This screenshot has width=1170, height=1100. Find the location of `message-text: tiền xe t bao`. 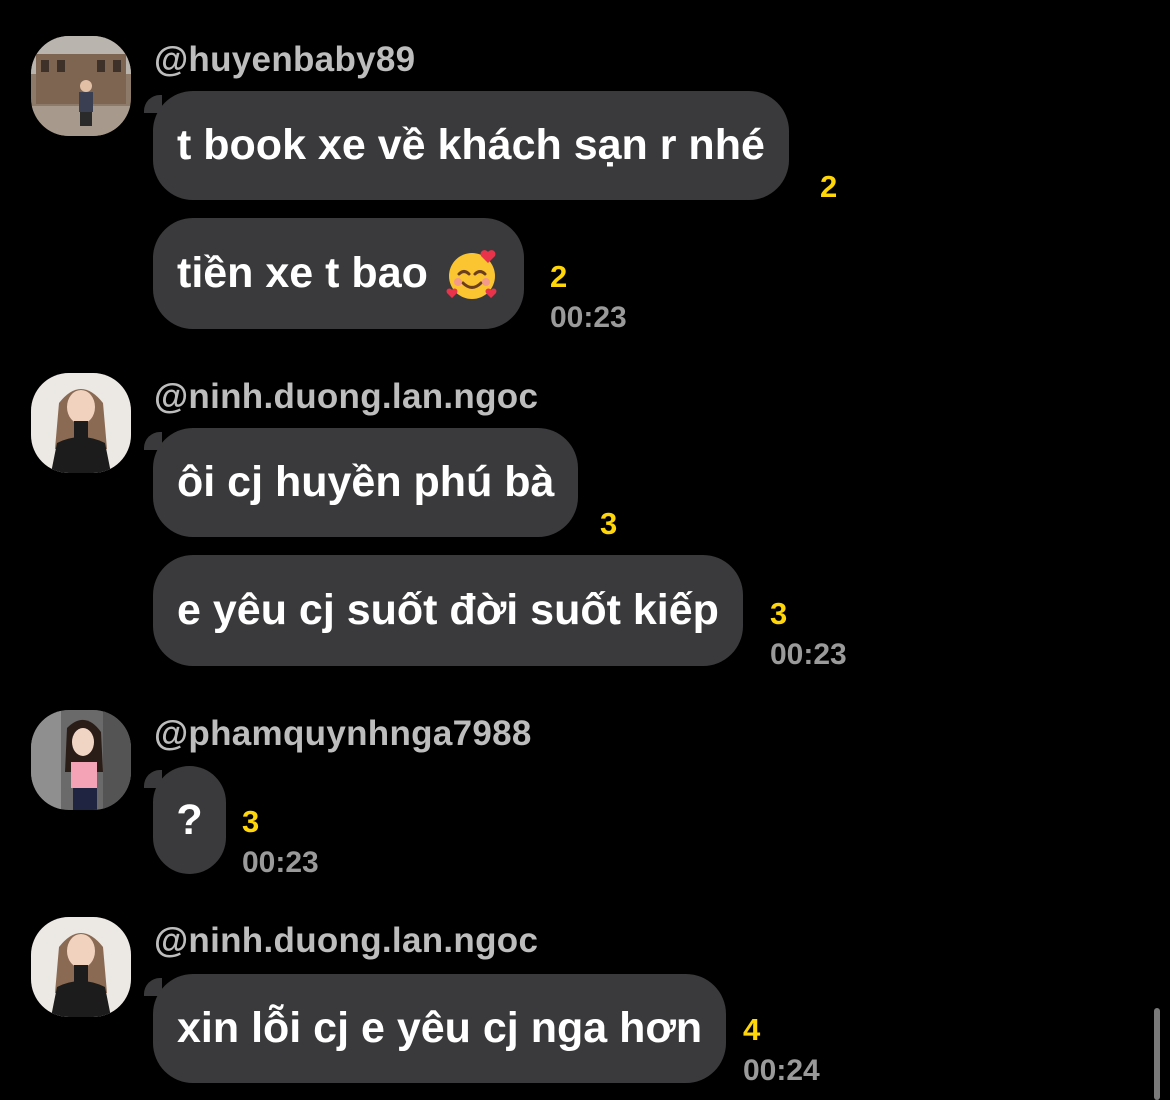

message-text: tiền xe t bao is located at coordinates (302, 273).